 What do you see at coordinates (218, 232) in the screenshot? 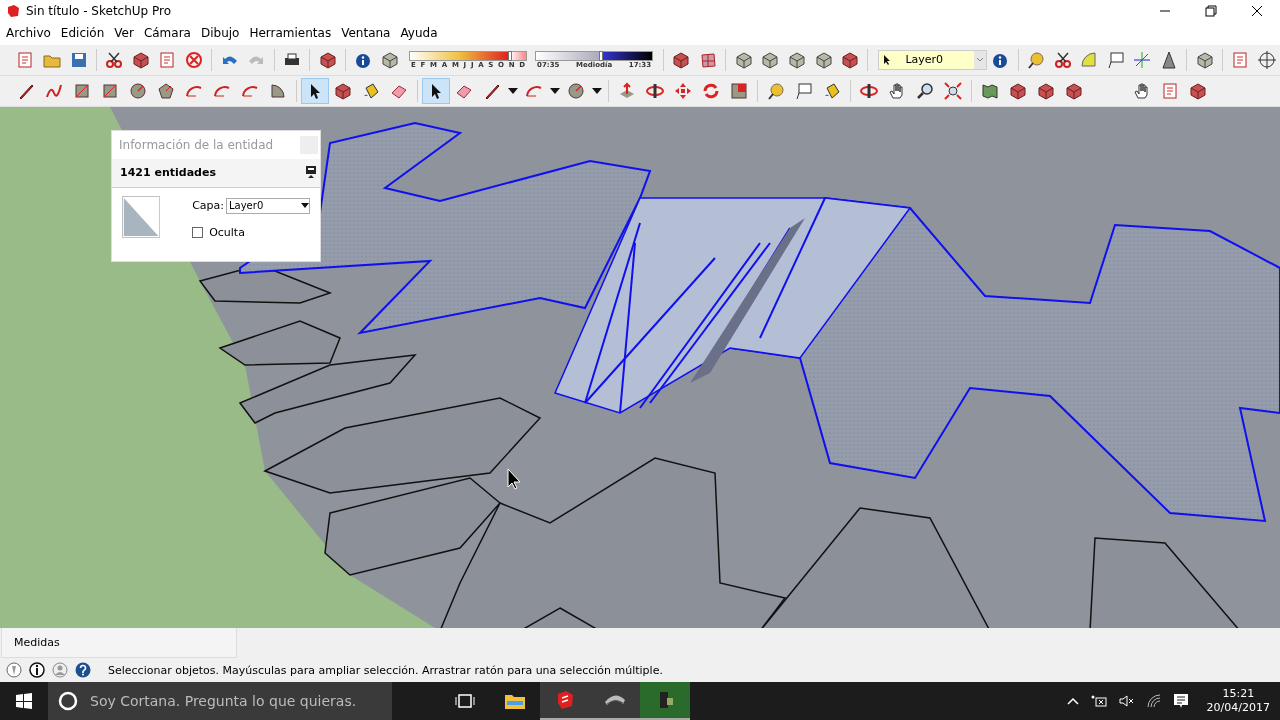
I see `hidden-checkbox: Oculta` at bounding box center [218, 232].